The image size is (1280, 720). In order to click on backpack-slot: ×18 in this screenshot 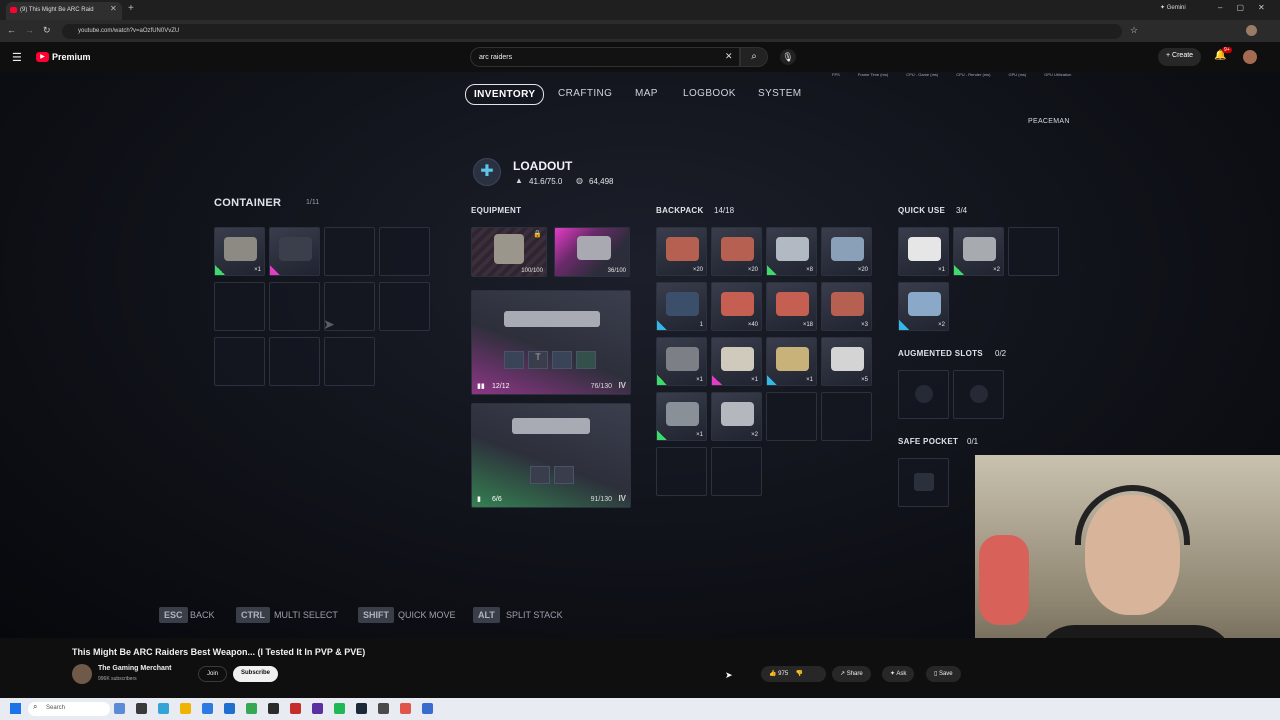, I will do `click(791, 306)`.